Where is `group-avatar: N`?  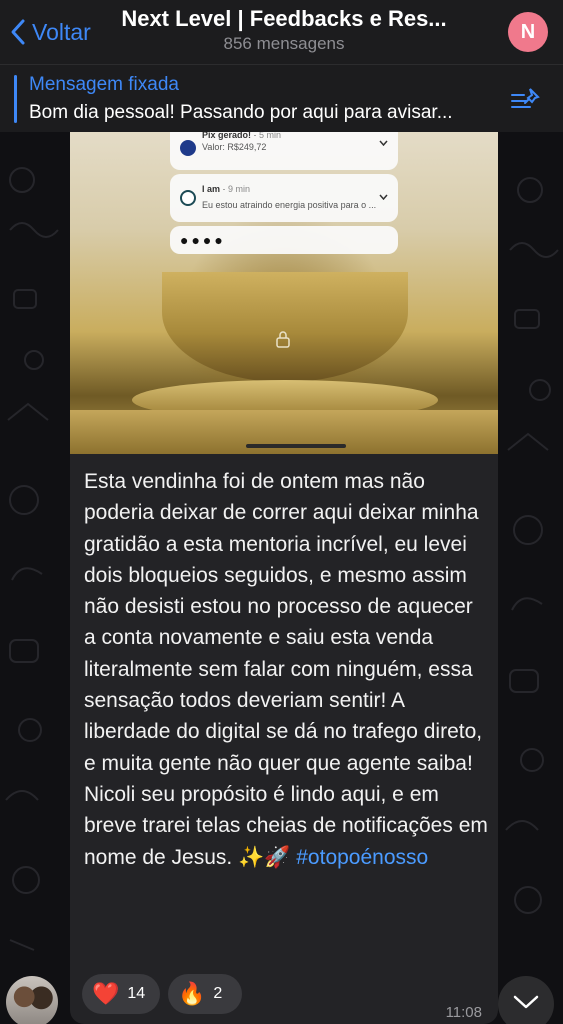 group-avatar: N is located at coordinates (528, 32).